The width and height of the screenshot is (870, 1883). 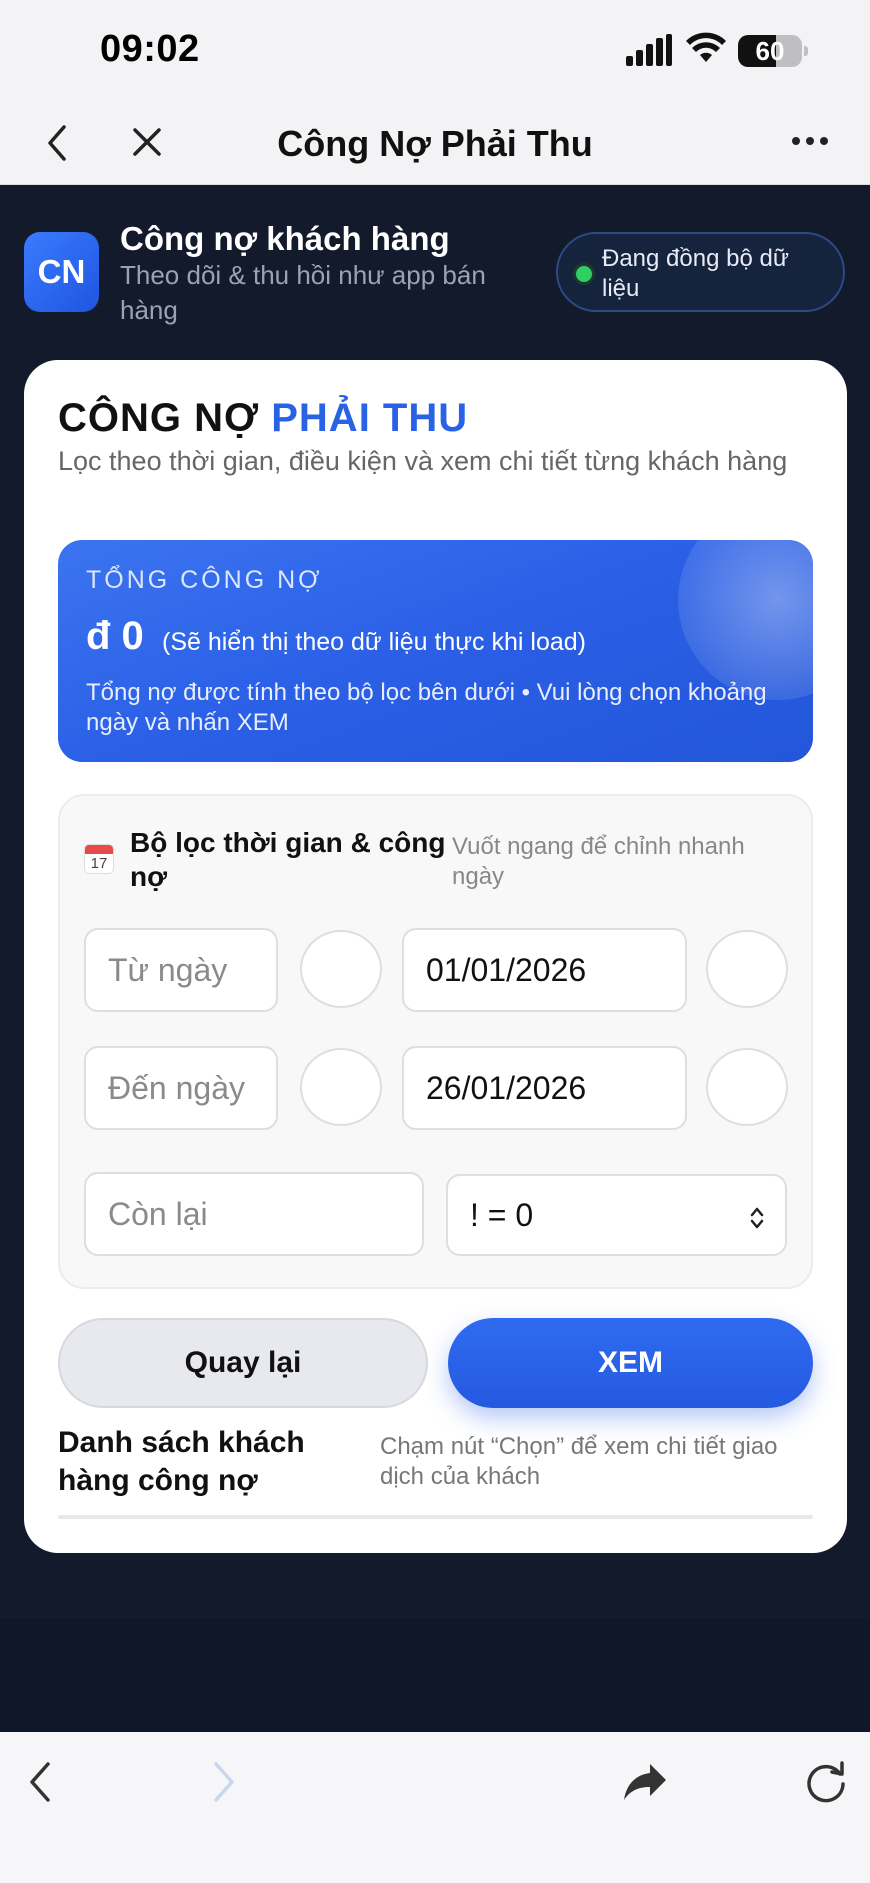 I want to click on sync-status-badge: Đang đồng bộ dữ liệu, so click(x=700, y=272).